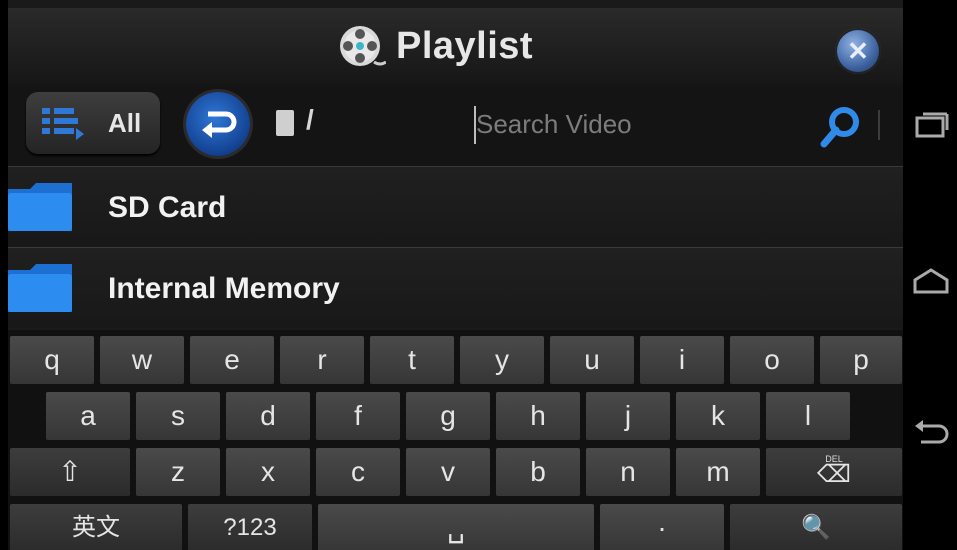 Image resolution: width=957 pixels, height=550 pixels. Describe the element at coordinates (772, 360) in the screenshot. I see `key-o: o` at that location.